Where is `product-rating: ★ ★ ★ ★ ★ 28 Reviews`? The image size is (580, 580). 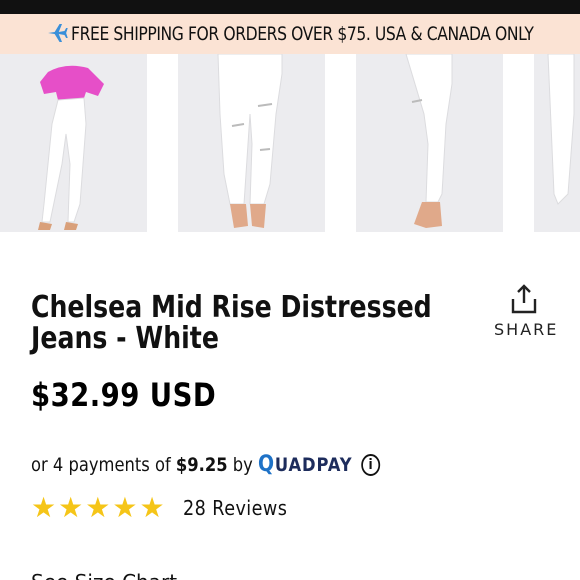 product-rating: ★ ★ ★ ★ ★ 28 Reviews is located at coordinates (166, 508).